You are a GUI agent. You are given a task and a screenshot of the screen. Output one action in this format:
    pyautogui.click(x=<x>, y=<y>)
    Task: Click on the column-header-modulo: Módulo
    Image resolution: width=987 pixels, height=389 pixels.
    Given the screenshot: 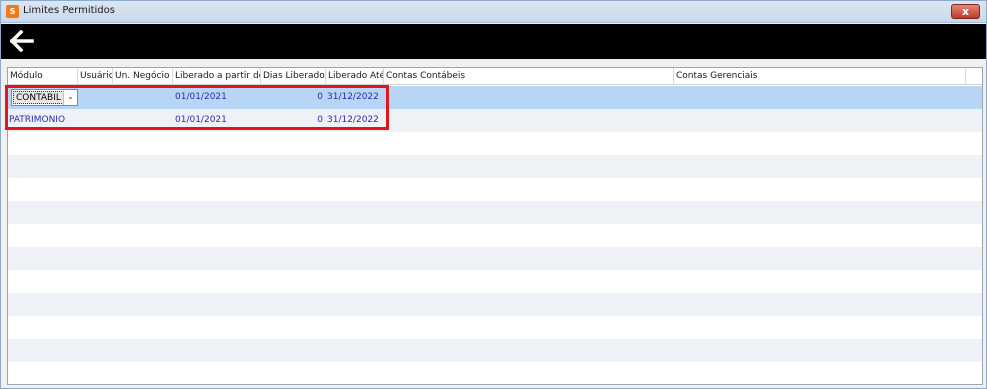 What is the action you would take?
    pyautogui.click(x=43, y=76)
    